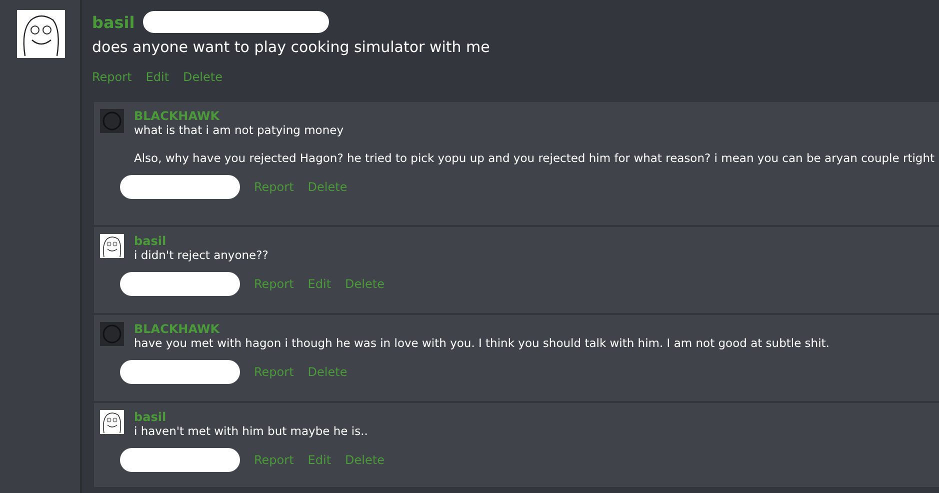 The image size is (939, 493). I want to click on reply-text: have you met with hagon i though he was in love with you. I think you should talk with him. I am not good at subtle shit., so click(482, 343).